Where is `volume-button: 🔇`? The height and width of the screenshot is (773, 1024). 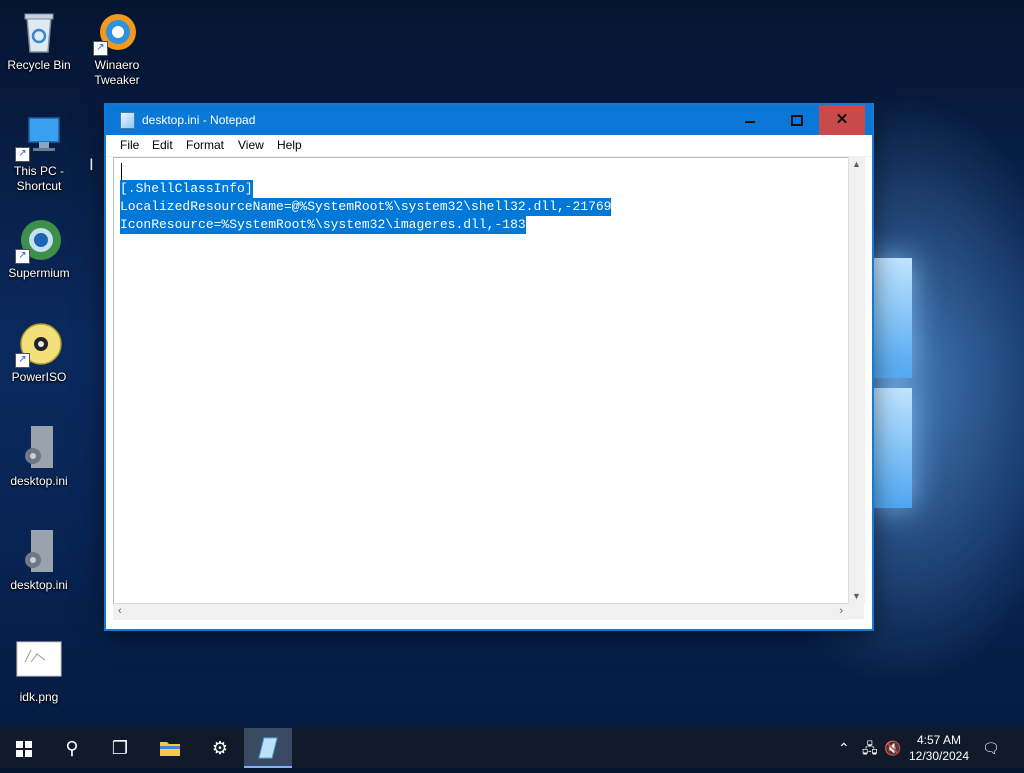
volume-button: 🔇 is located at coordinates (892, 748).